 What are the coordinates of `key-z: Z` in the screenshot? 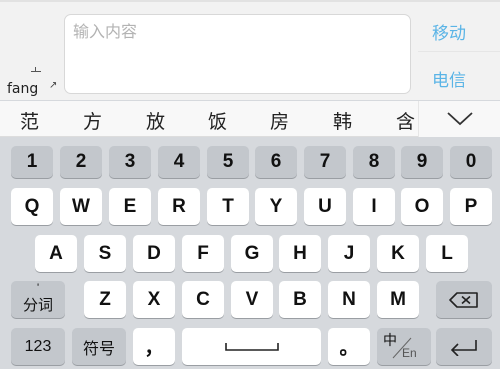 It's located at (105, 299).